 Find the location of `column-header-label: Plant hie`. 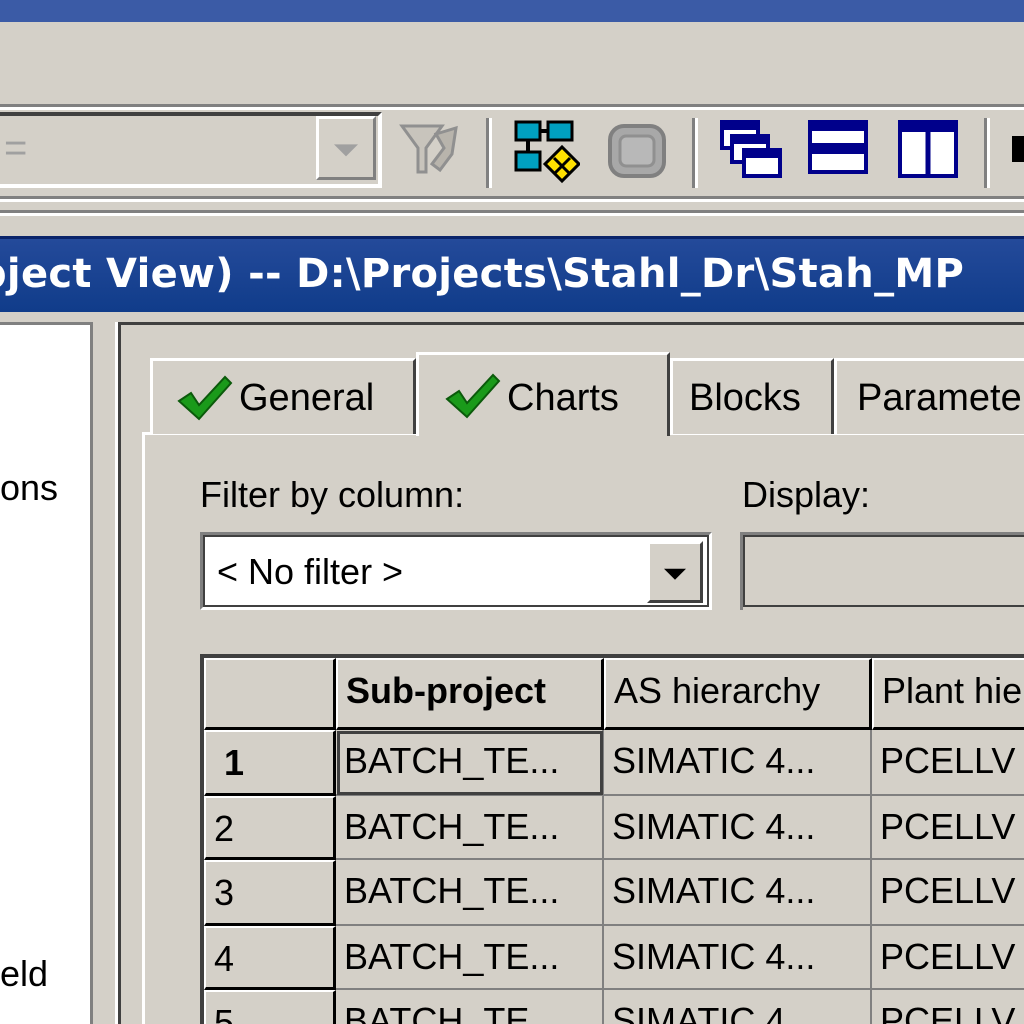

column-header-label: Plant hie is located at coordinates (952, 690).